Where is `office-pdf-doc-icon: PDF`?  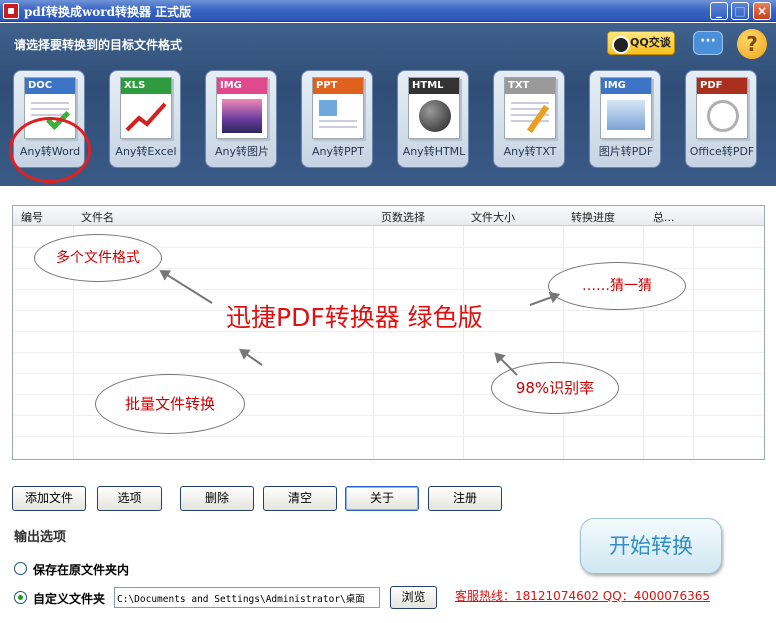
office-pdf-doc-icon: PDF is located at coordinates (722, 108).